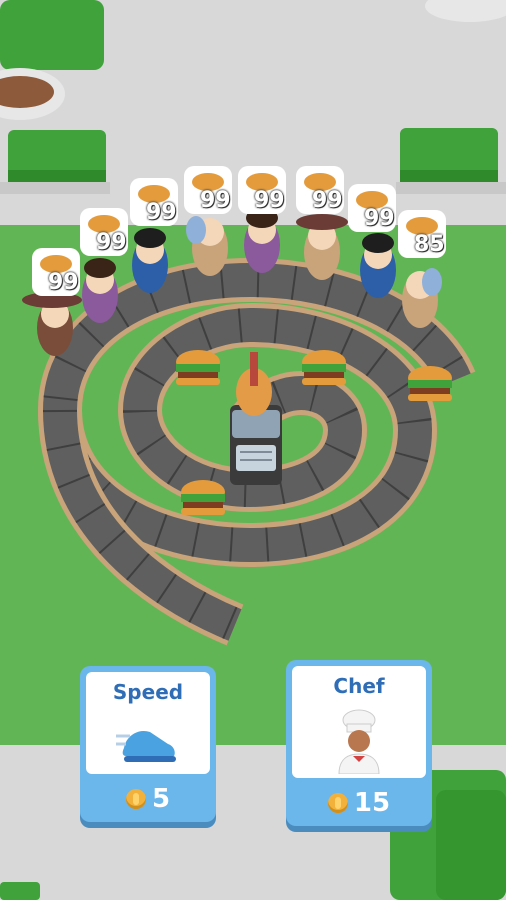 The width and height of the screenshot is (506, 900). I want to click on chef-card-panel: Chef, so click(359, 722).